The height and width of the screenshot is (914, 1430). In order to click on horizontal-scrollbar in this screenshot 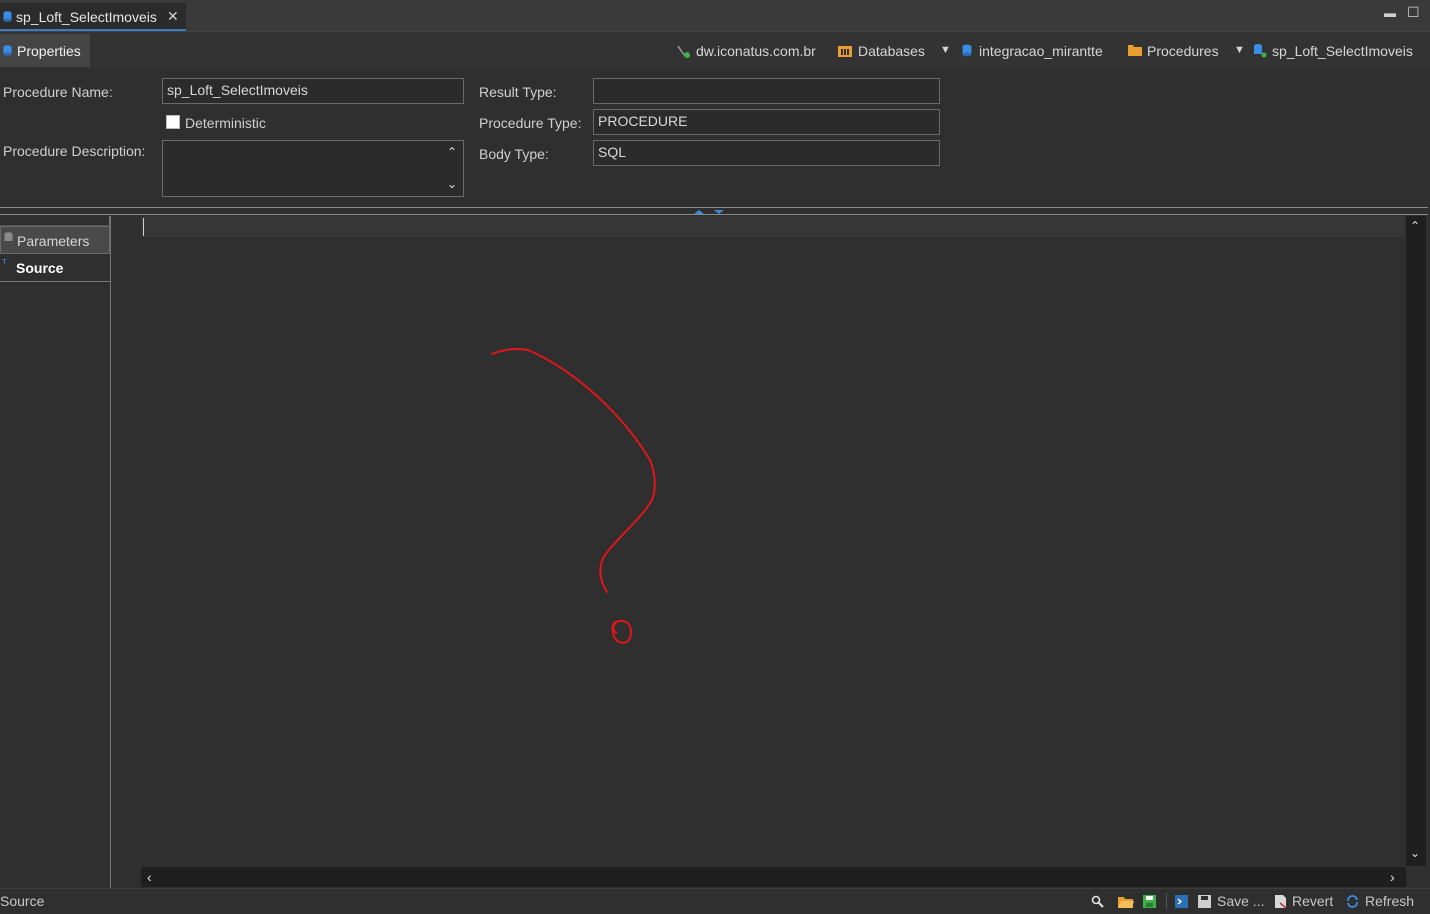, I will do `click(773, 877)`.